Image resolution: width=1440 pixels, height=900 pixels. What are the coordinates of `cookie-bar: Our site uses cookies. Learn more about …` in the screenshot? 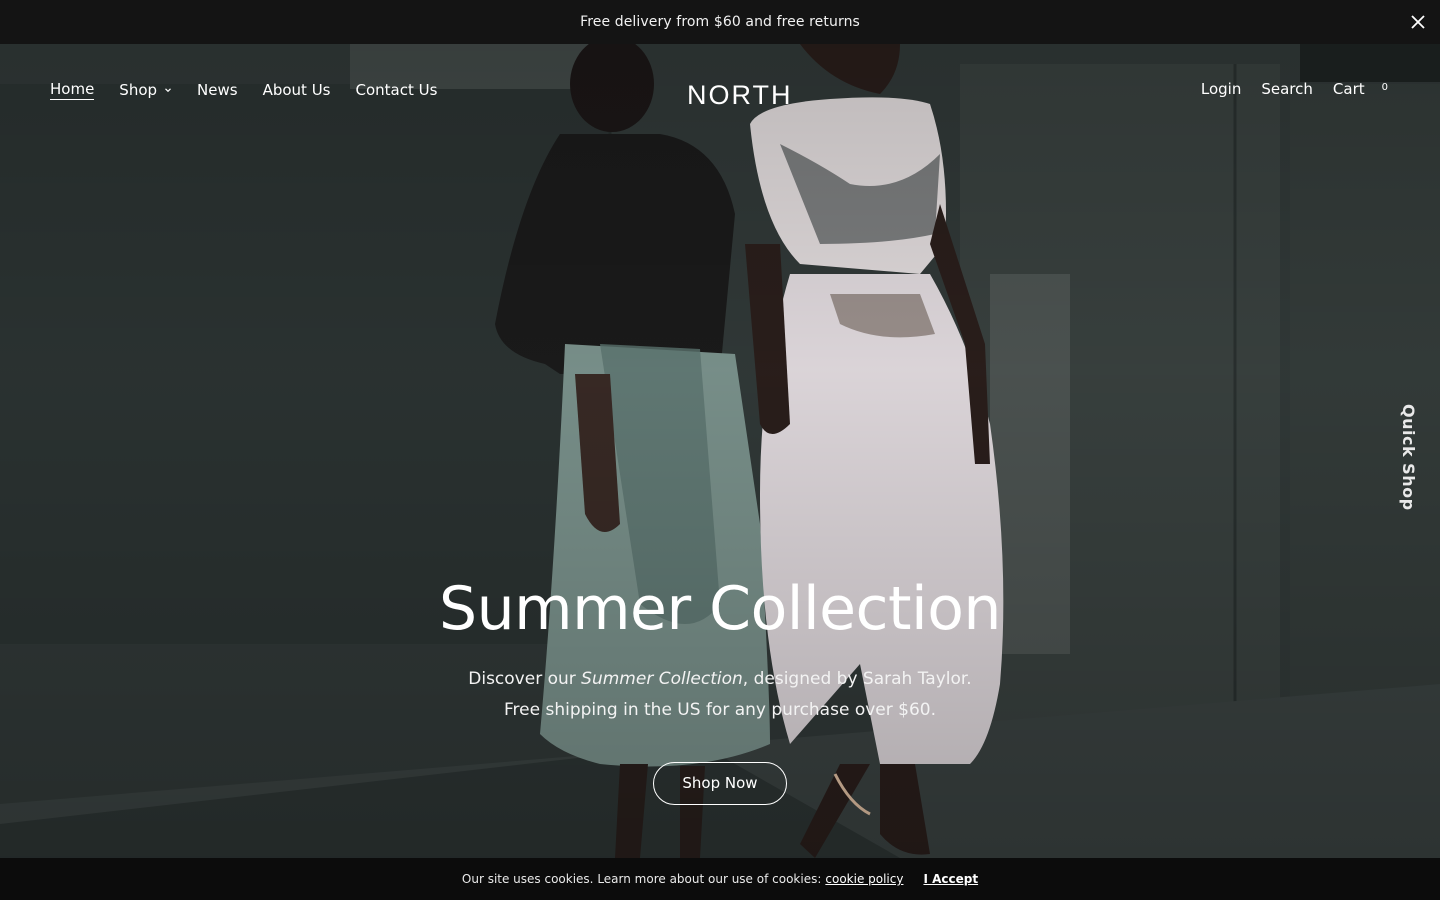 It's located at (720, 879).